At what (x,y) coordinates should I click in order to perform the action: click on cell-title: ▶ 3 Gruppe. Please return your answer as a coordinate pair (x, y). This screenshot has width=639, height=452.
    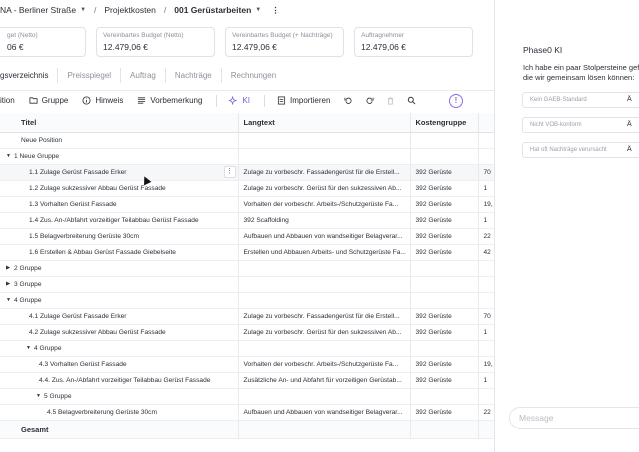
    Looking at the image, I should click on (119, 284).